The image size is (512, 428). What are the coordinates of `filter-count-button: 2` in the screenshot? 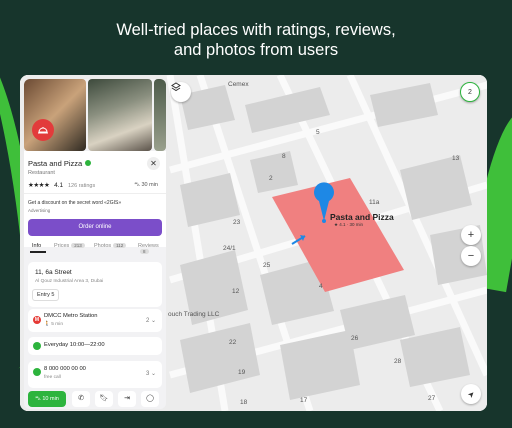 It's located at (470, 92).